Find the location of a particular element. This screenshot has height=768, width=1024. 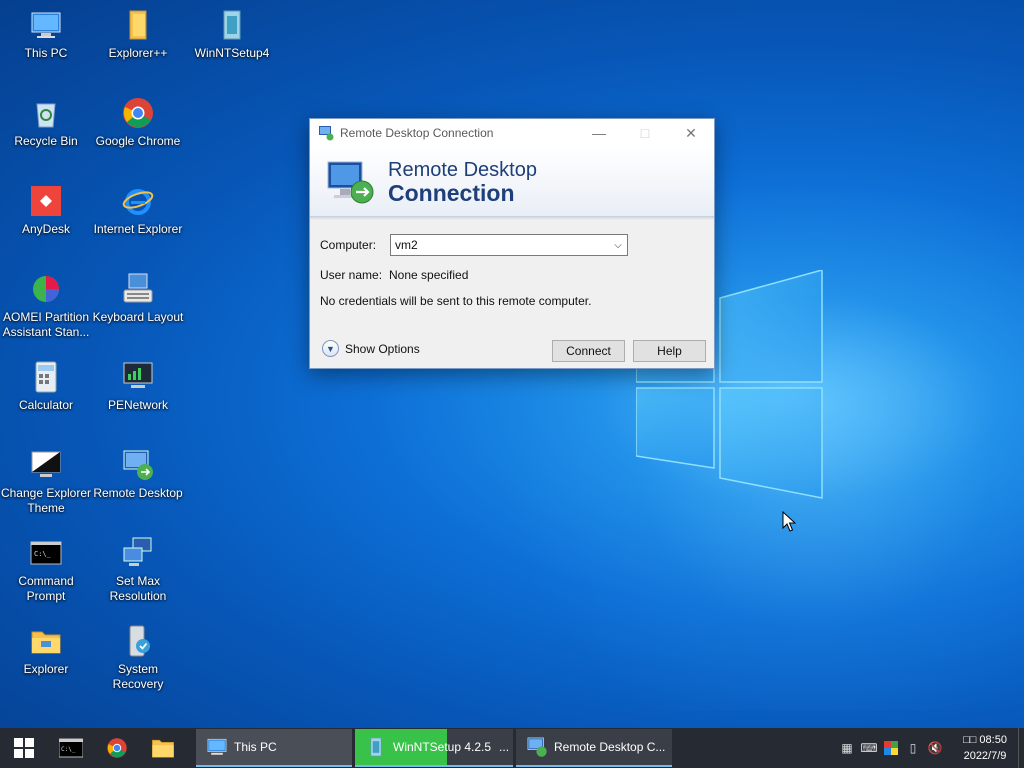

desktop-icon-anydesk: AnyDesk is located at coordinates (46, 210).